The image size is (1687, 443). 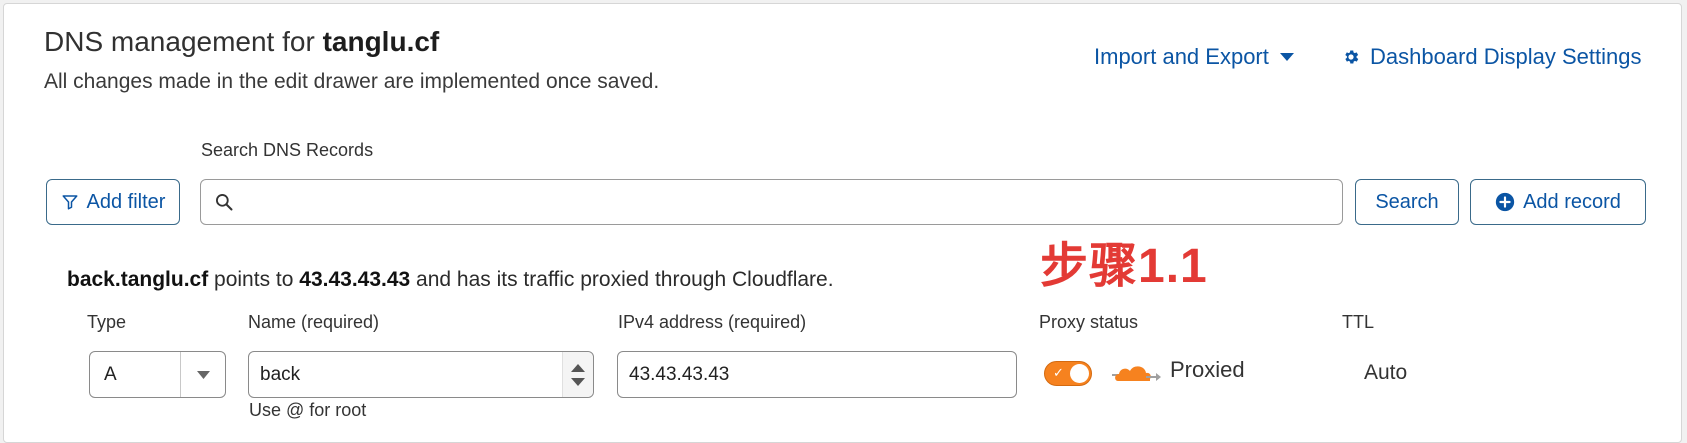 What do you see at coordinates (1506, 56) in the screenshot?
I see `dashboard-display-settings-label: Dashboard Display Settings` at bounding box center [1506, 56].